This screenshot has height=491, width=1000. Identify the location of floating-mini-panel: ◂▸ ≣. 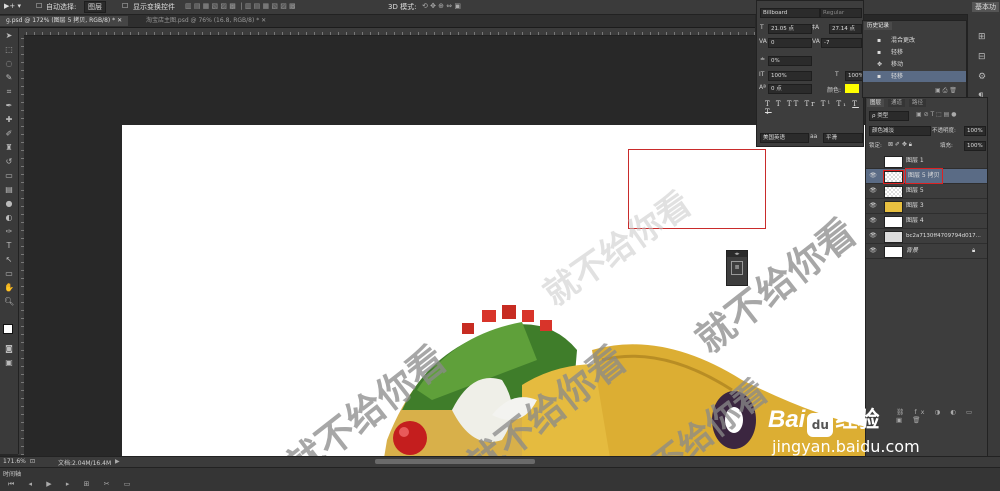
(737, 268).